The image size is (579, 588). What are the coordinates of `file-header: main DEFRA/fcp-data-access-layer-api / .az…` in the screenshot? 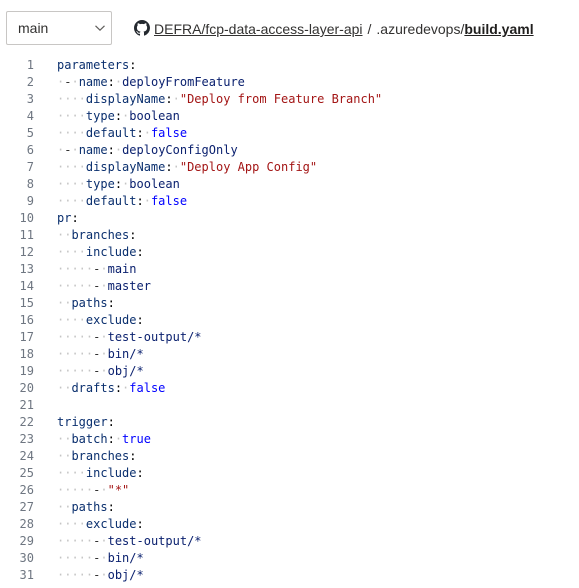 It's located at (289, 25).